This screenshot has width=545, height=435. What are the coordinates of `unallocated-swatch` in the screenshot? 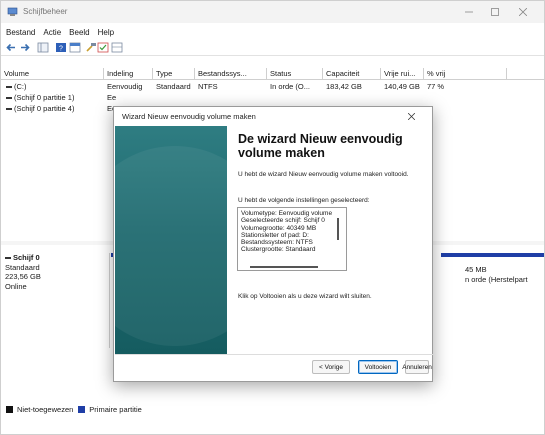 It's located at (9, 409).